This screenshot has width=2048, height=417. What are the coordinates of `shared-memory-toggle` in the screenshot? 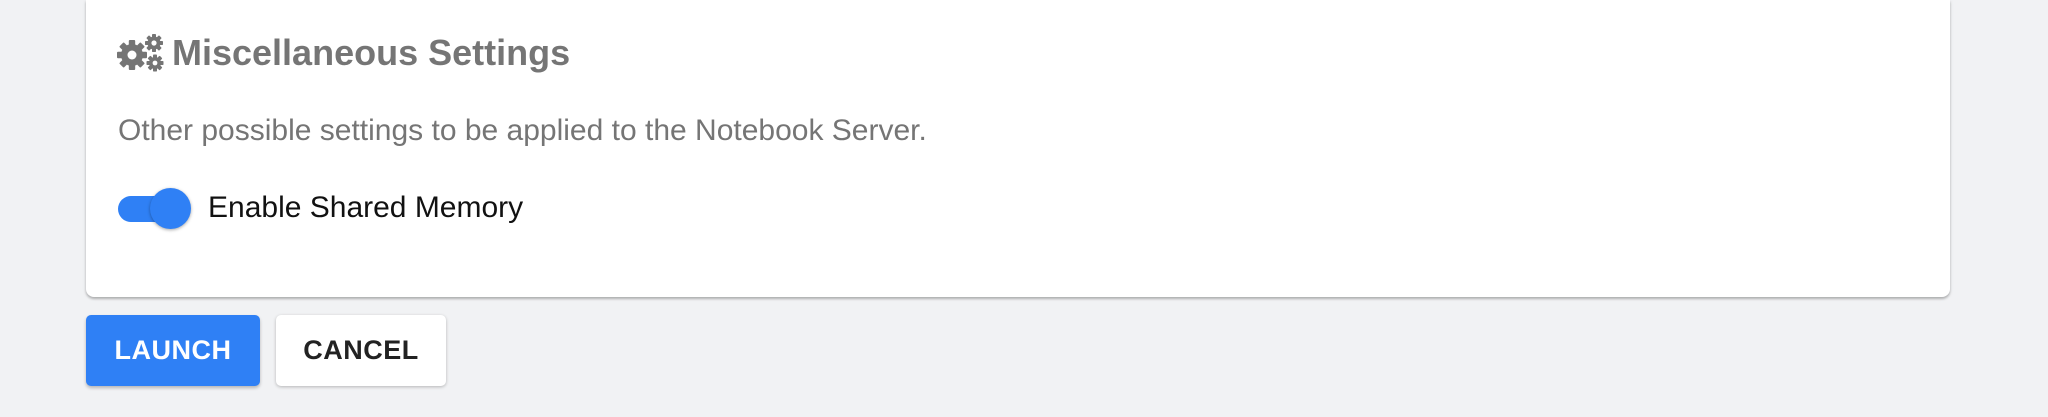 It's located at (155, 208).